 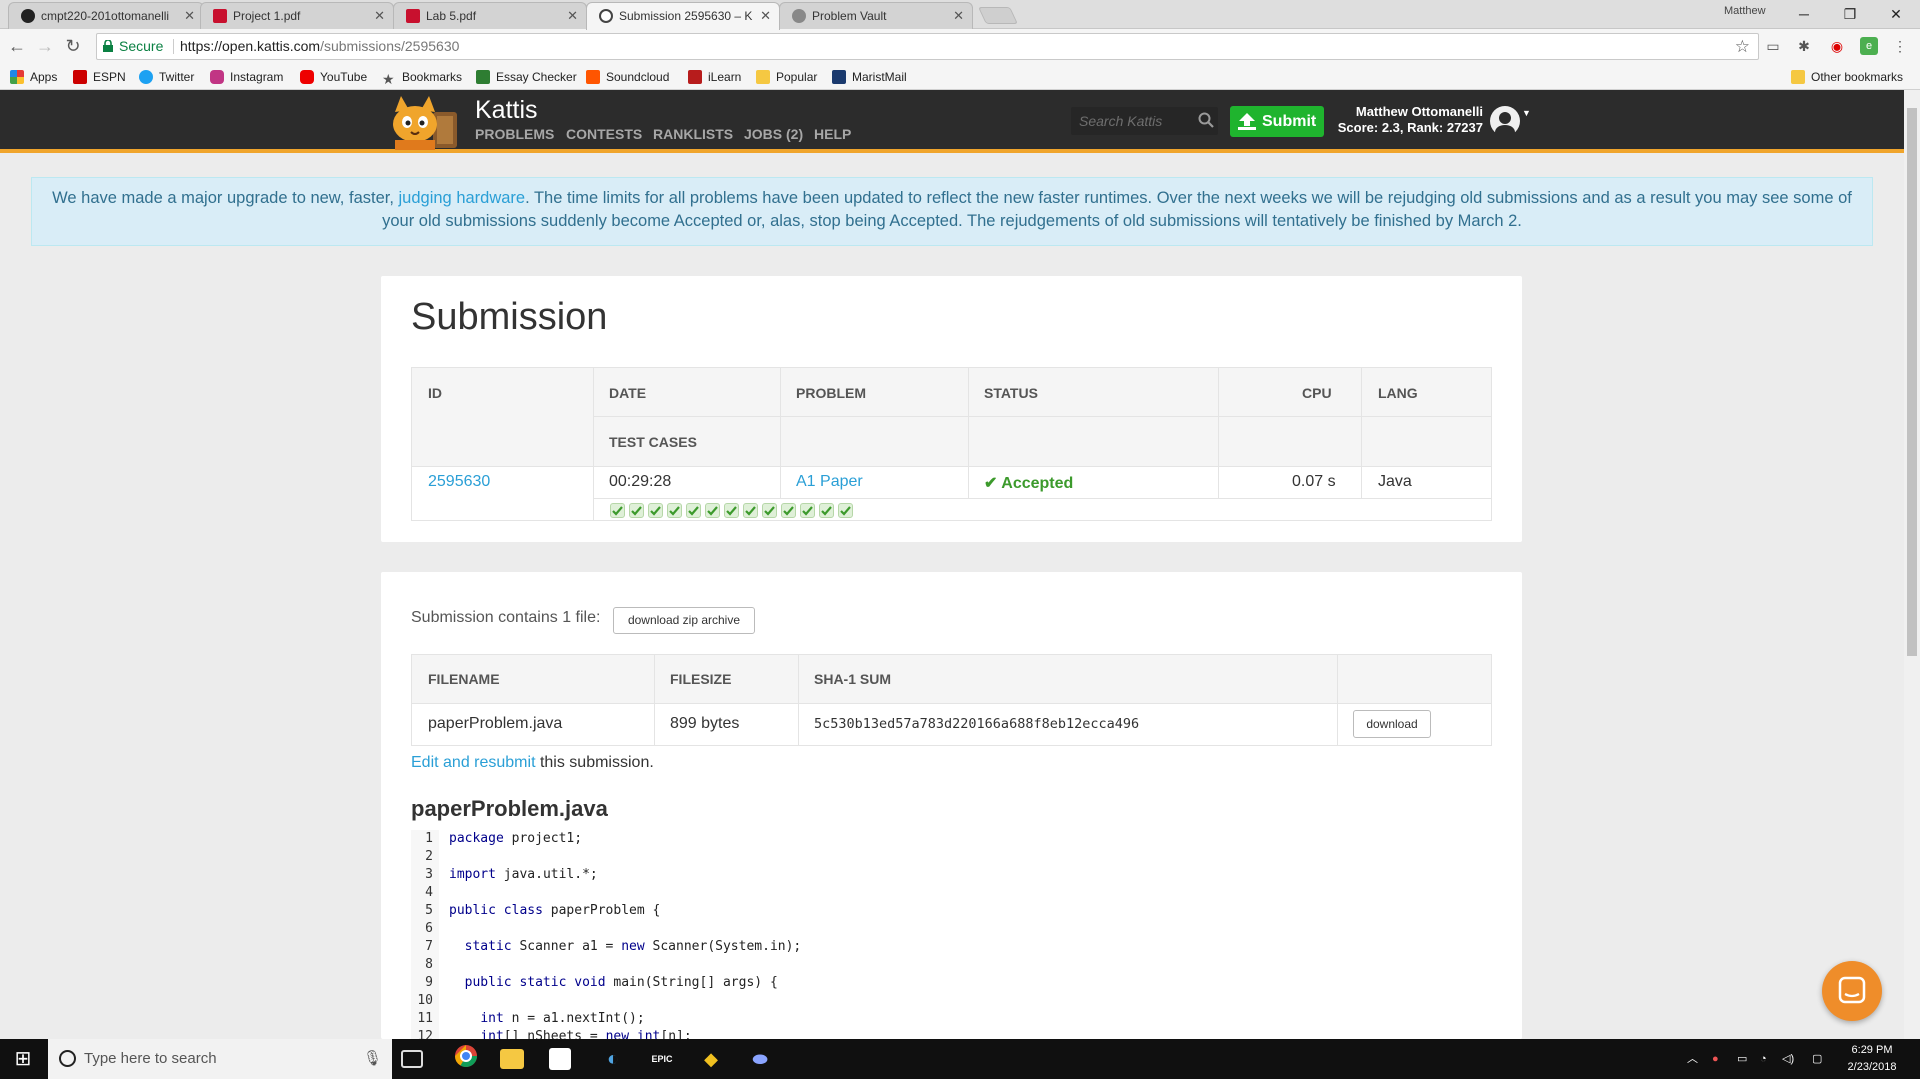 I want to click on bookmark-star-icon: ☆, so click(x=1742, y=46).